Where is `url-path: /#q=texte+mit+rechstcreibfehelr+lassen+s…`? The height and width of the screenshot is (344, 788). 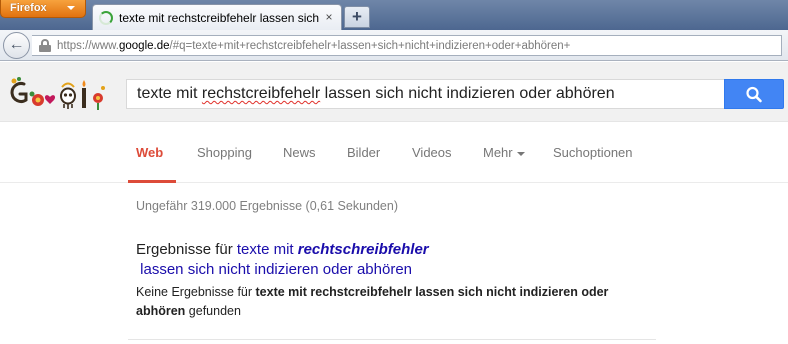
url-path: /#q=texte+mit+rechstcreibfehelr+lassen+s… is located at coordinates (370, 45).